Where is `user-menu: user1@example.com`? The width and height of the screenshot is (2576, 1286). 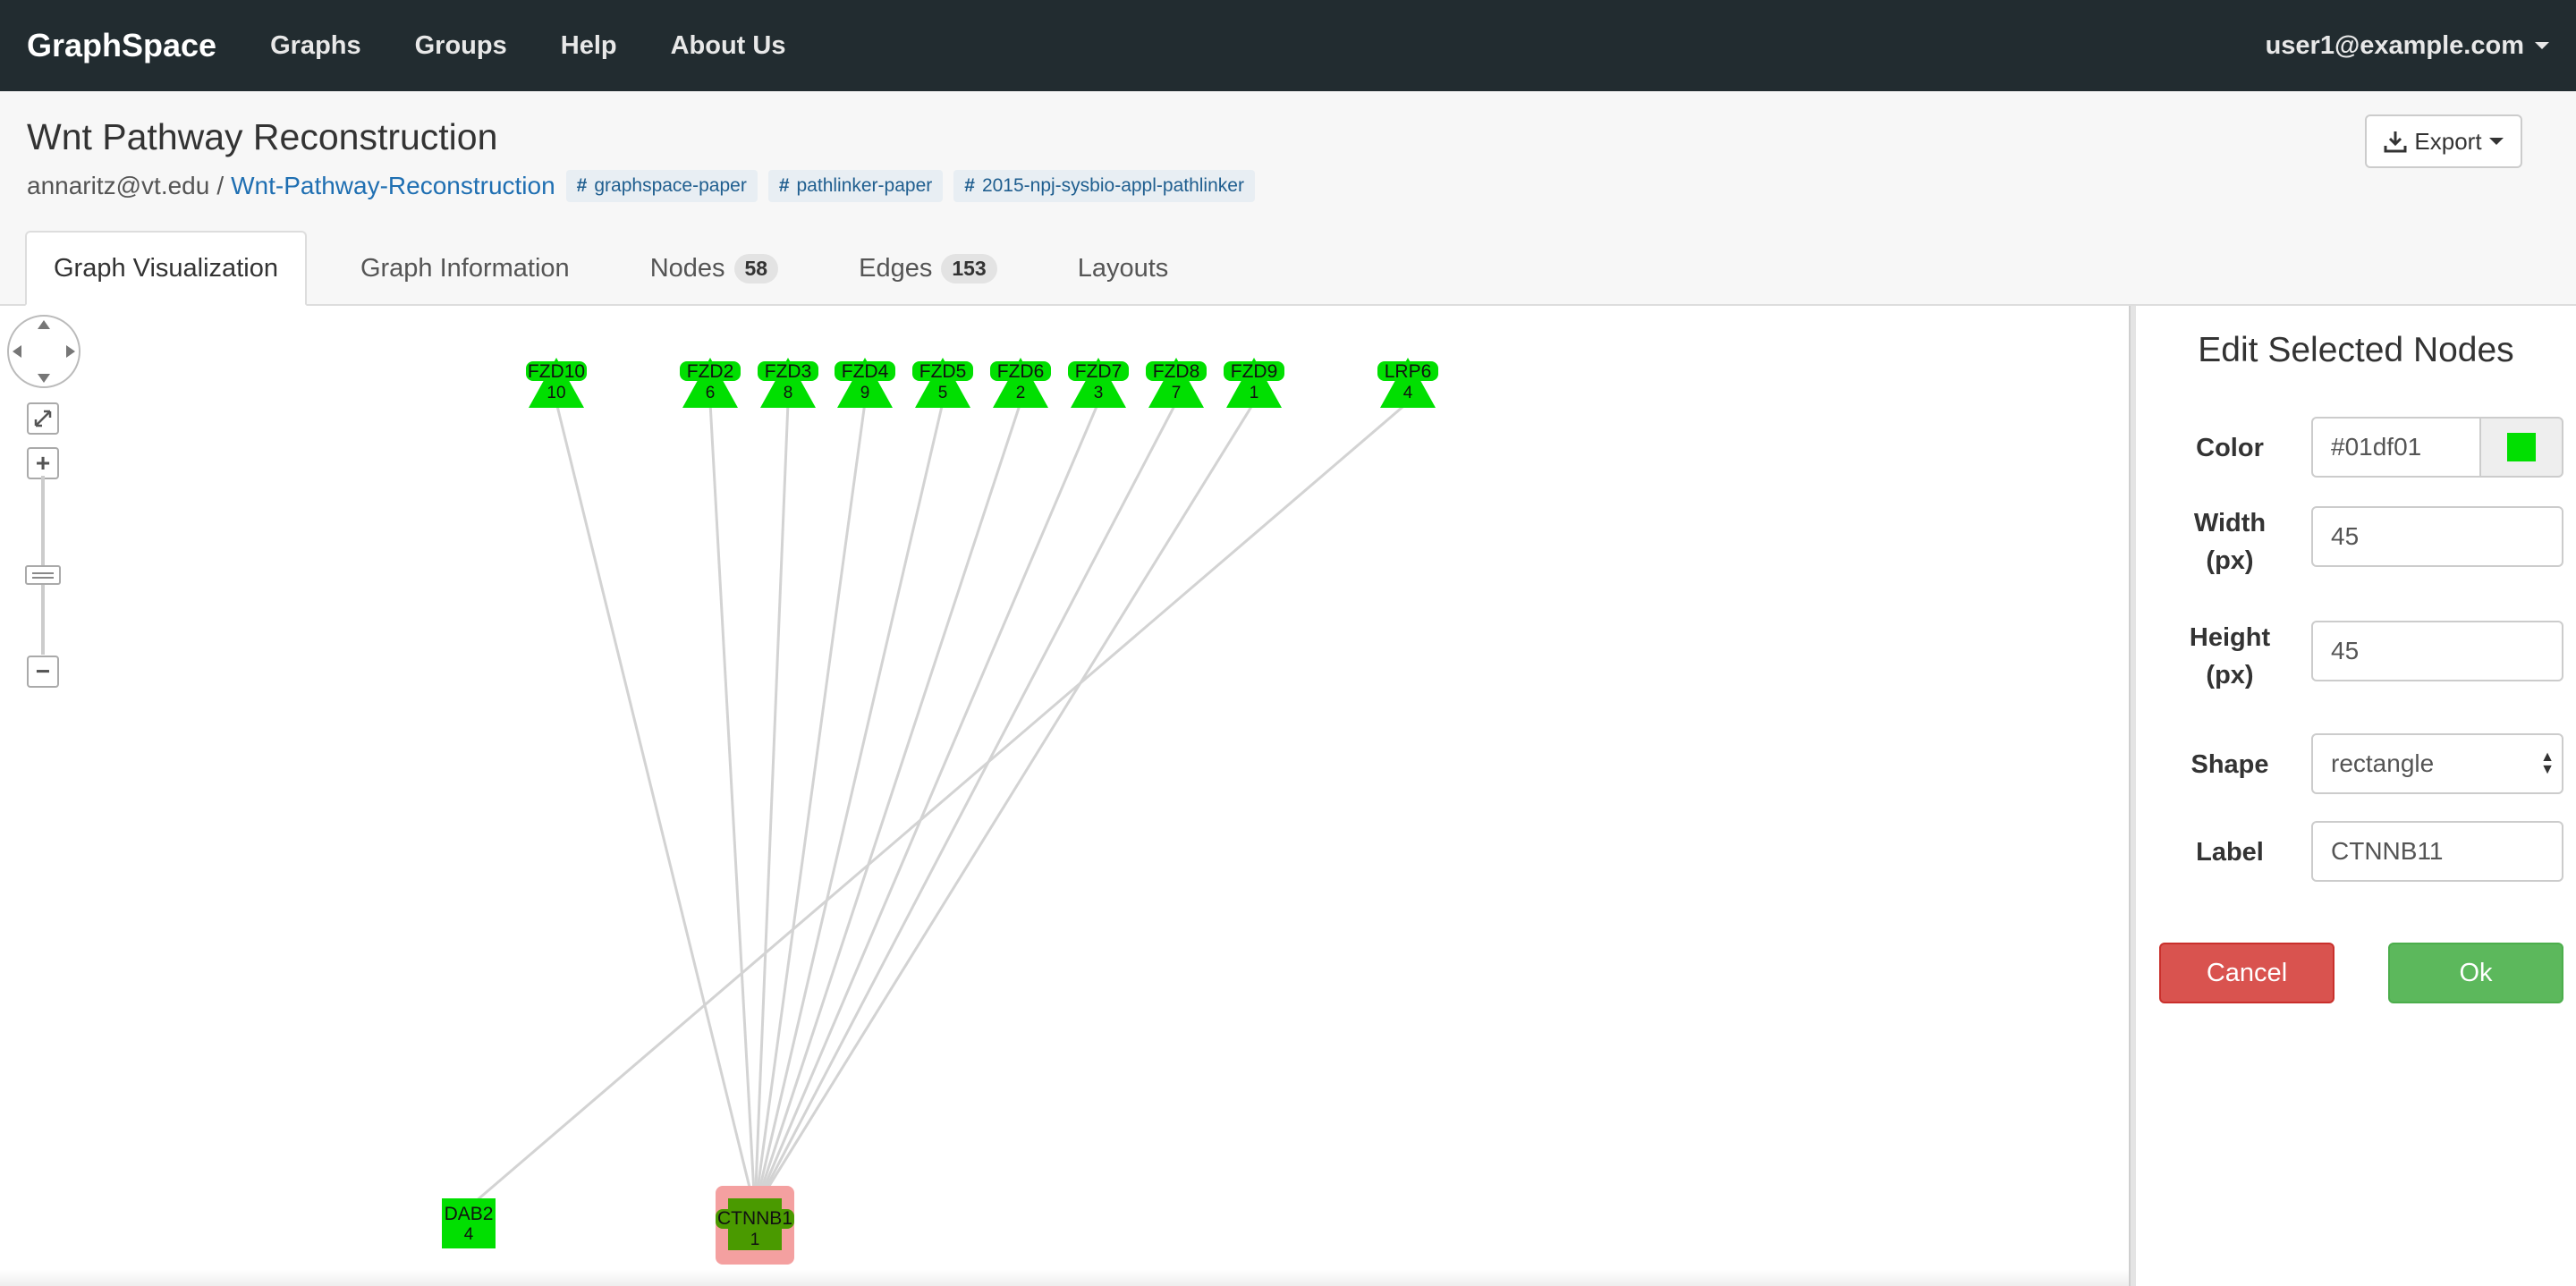 user-menu: user1@example.com is located at coordinates (2407, 45).